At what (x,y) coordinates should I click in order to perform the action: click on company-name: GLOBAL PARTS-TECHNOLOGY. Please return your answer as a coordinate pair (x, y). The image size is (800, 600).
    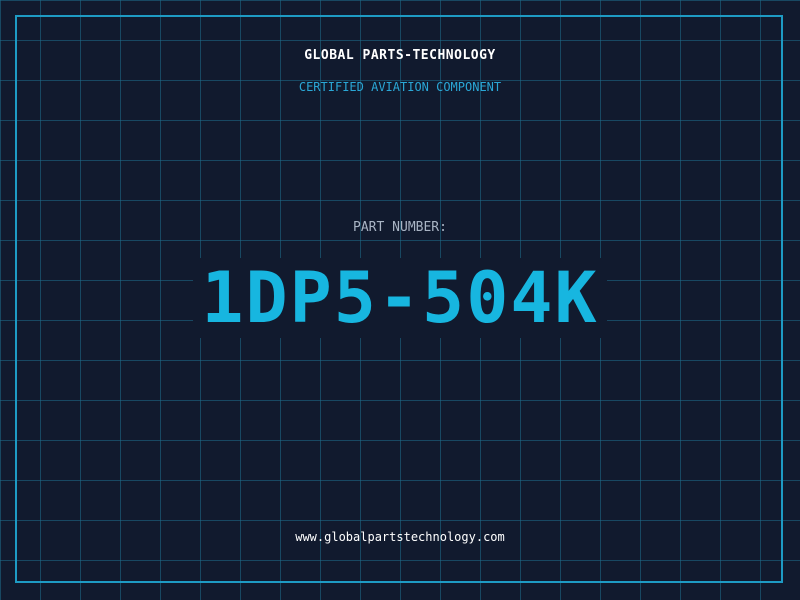
    Looking at the image, I should click on (400, 55).